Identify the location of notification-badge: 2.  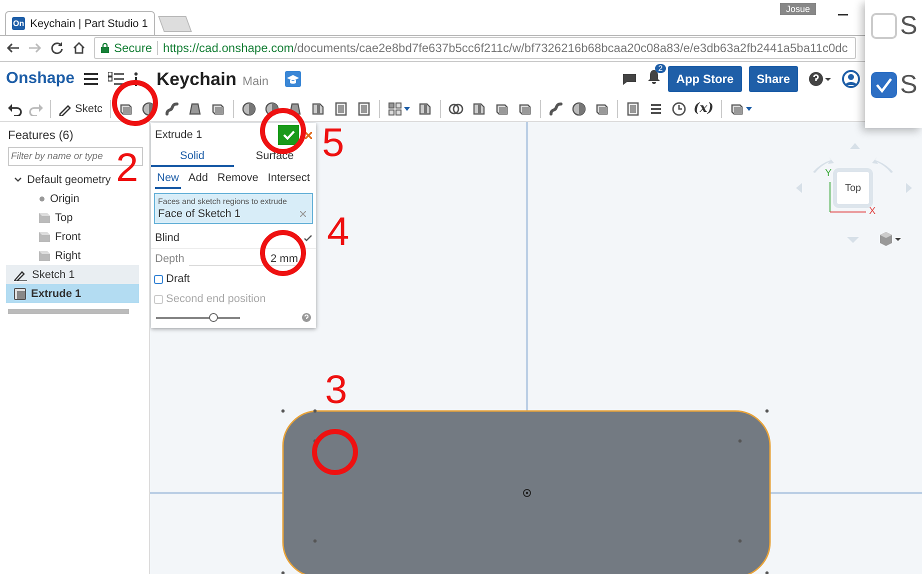
(660, 68).